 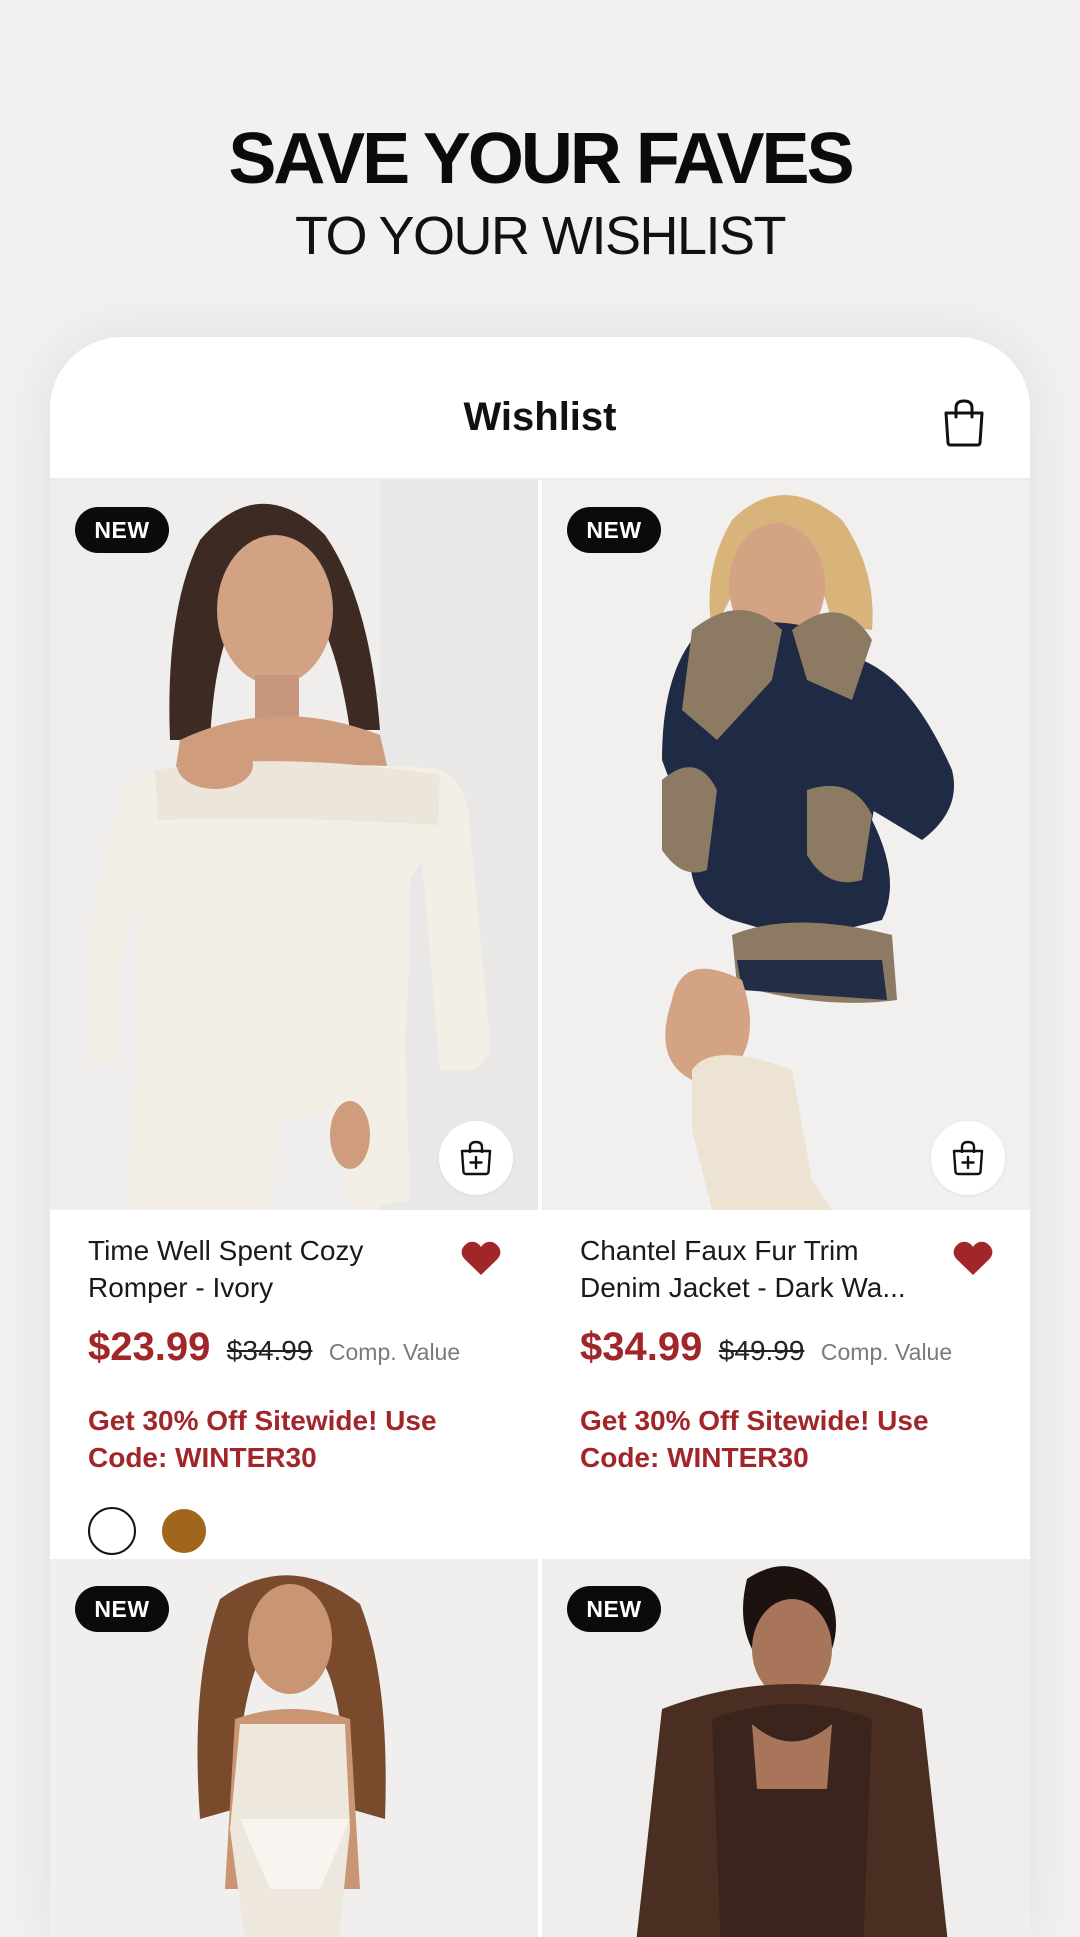 What do you see at coordinates (149, 1347) in the screenshot?
I see `sale-price: $23.99` at bounding box center [149, 1347].